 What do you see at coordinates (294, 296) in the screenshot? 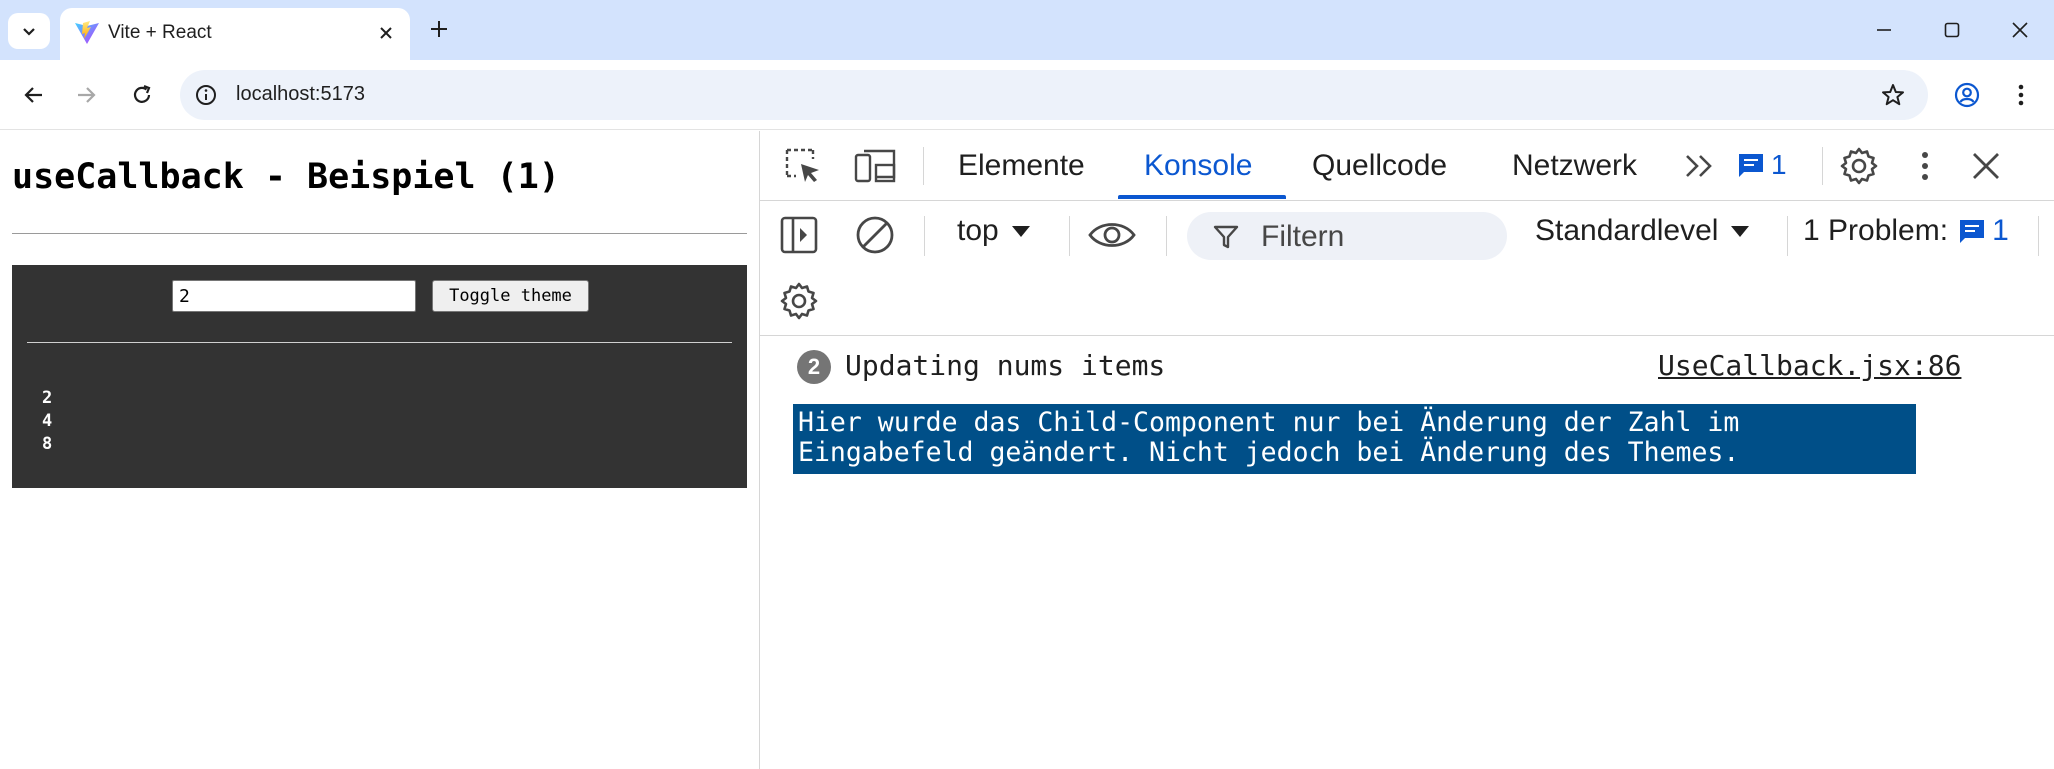
I see `number-input` at bounding box center [294, 296].